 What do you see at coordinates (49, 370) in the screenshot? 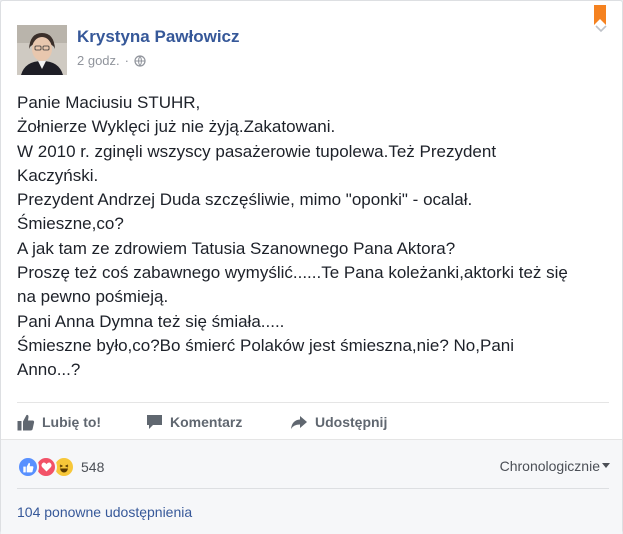
I see `post-line: Anno...?` at bounding box center [49, 370].